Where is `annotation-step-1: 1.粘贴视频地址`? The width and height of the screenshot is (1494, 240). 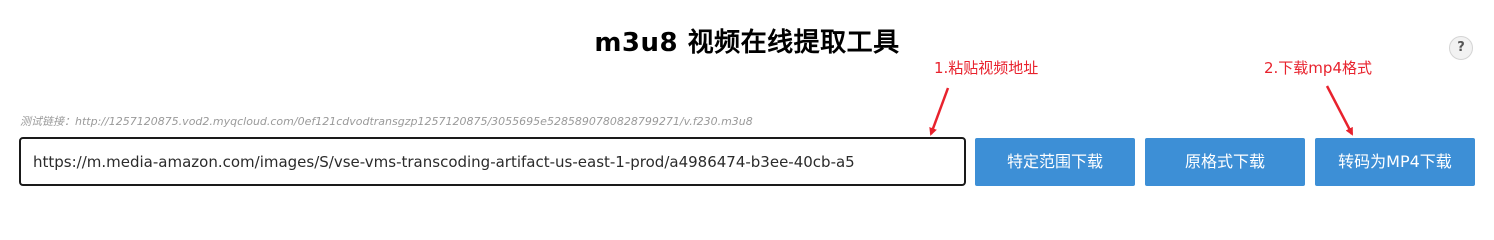 annotation-step-1: 1.粘贴视频地址 is located at coordinates (986, 68).